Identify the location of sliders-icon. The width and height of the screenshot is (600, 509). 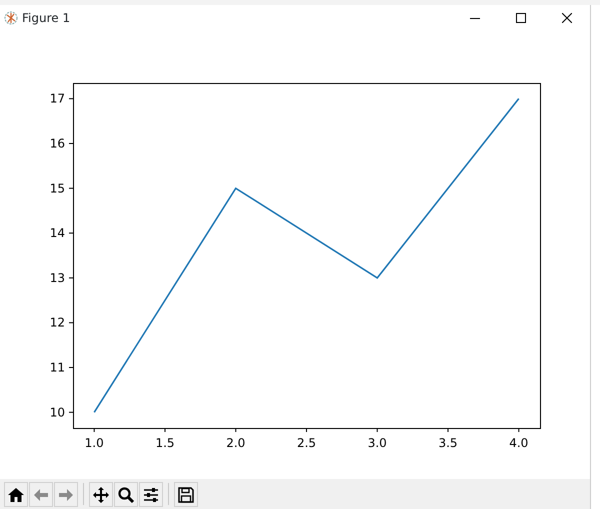
(151, 495).